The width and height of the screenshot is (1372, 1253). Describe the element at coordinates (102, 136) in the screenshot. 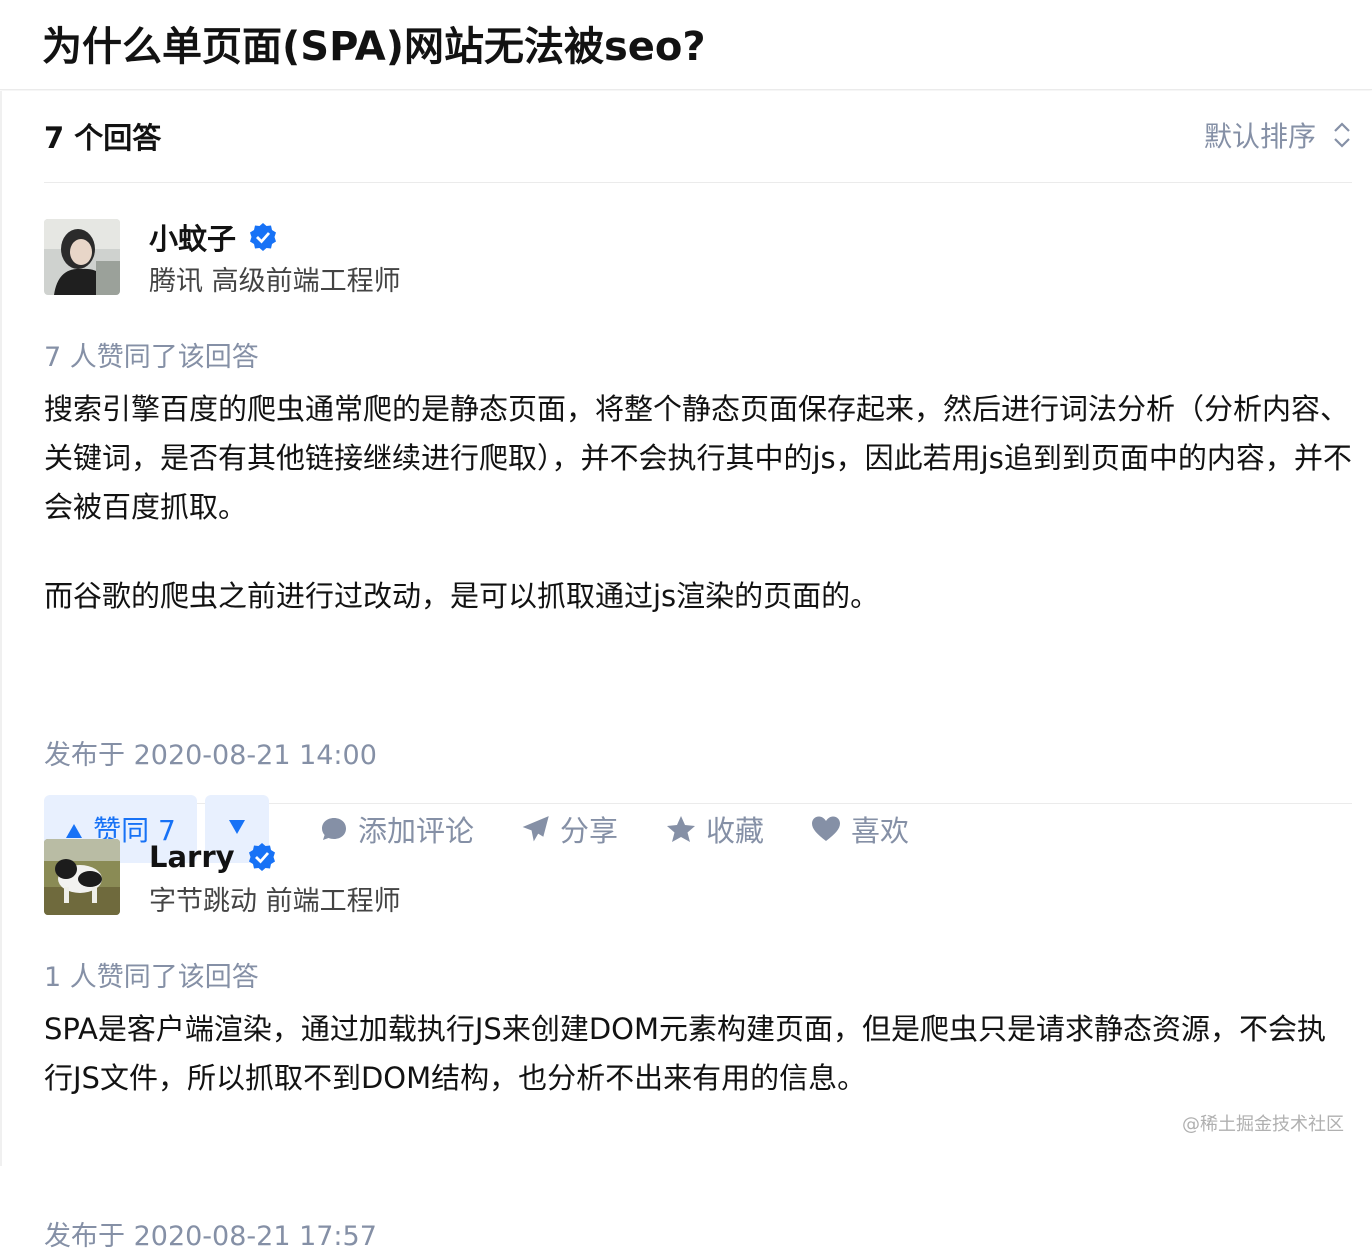

I see `answer-count: 7 个回答` at that location.